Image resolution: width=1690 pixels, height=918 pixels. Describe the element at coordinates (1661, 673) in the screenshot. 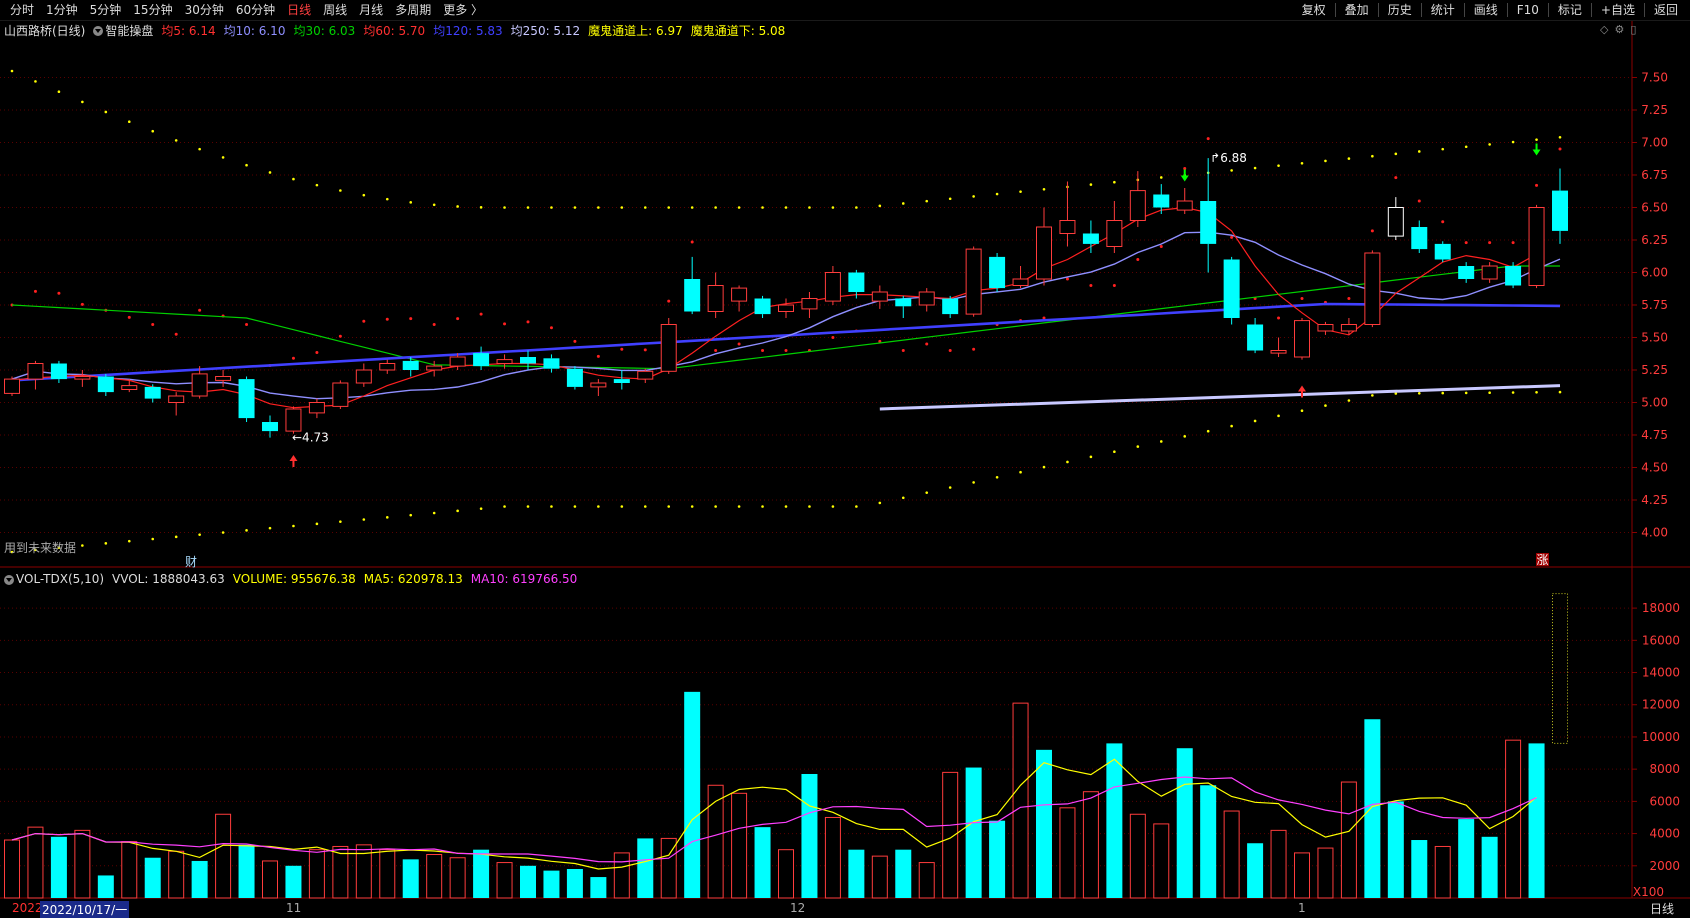

I see `volume-tick-label: 14000` at that location.